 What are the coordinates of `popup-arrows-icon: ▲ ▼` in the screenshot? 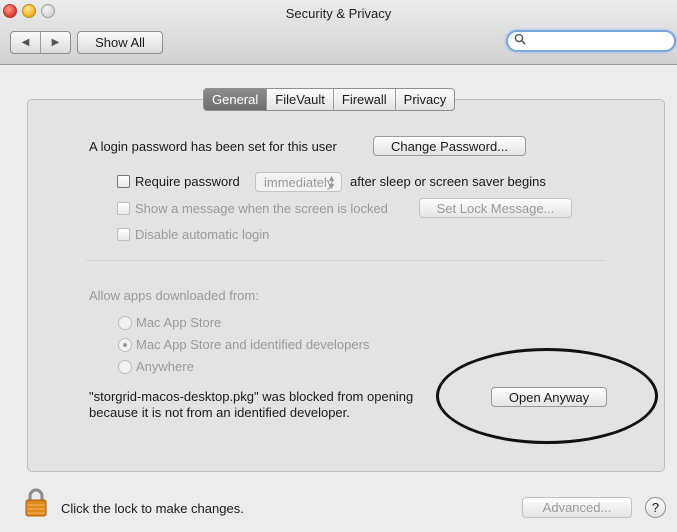 It's located at (331, 182).